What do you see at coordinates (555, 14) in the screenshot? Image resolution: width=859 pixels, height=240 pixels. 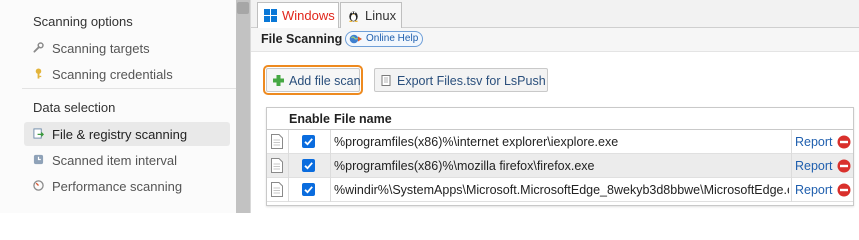 I see `os-tab-bar: Windows Linux` at bounding box center [555, 14].